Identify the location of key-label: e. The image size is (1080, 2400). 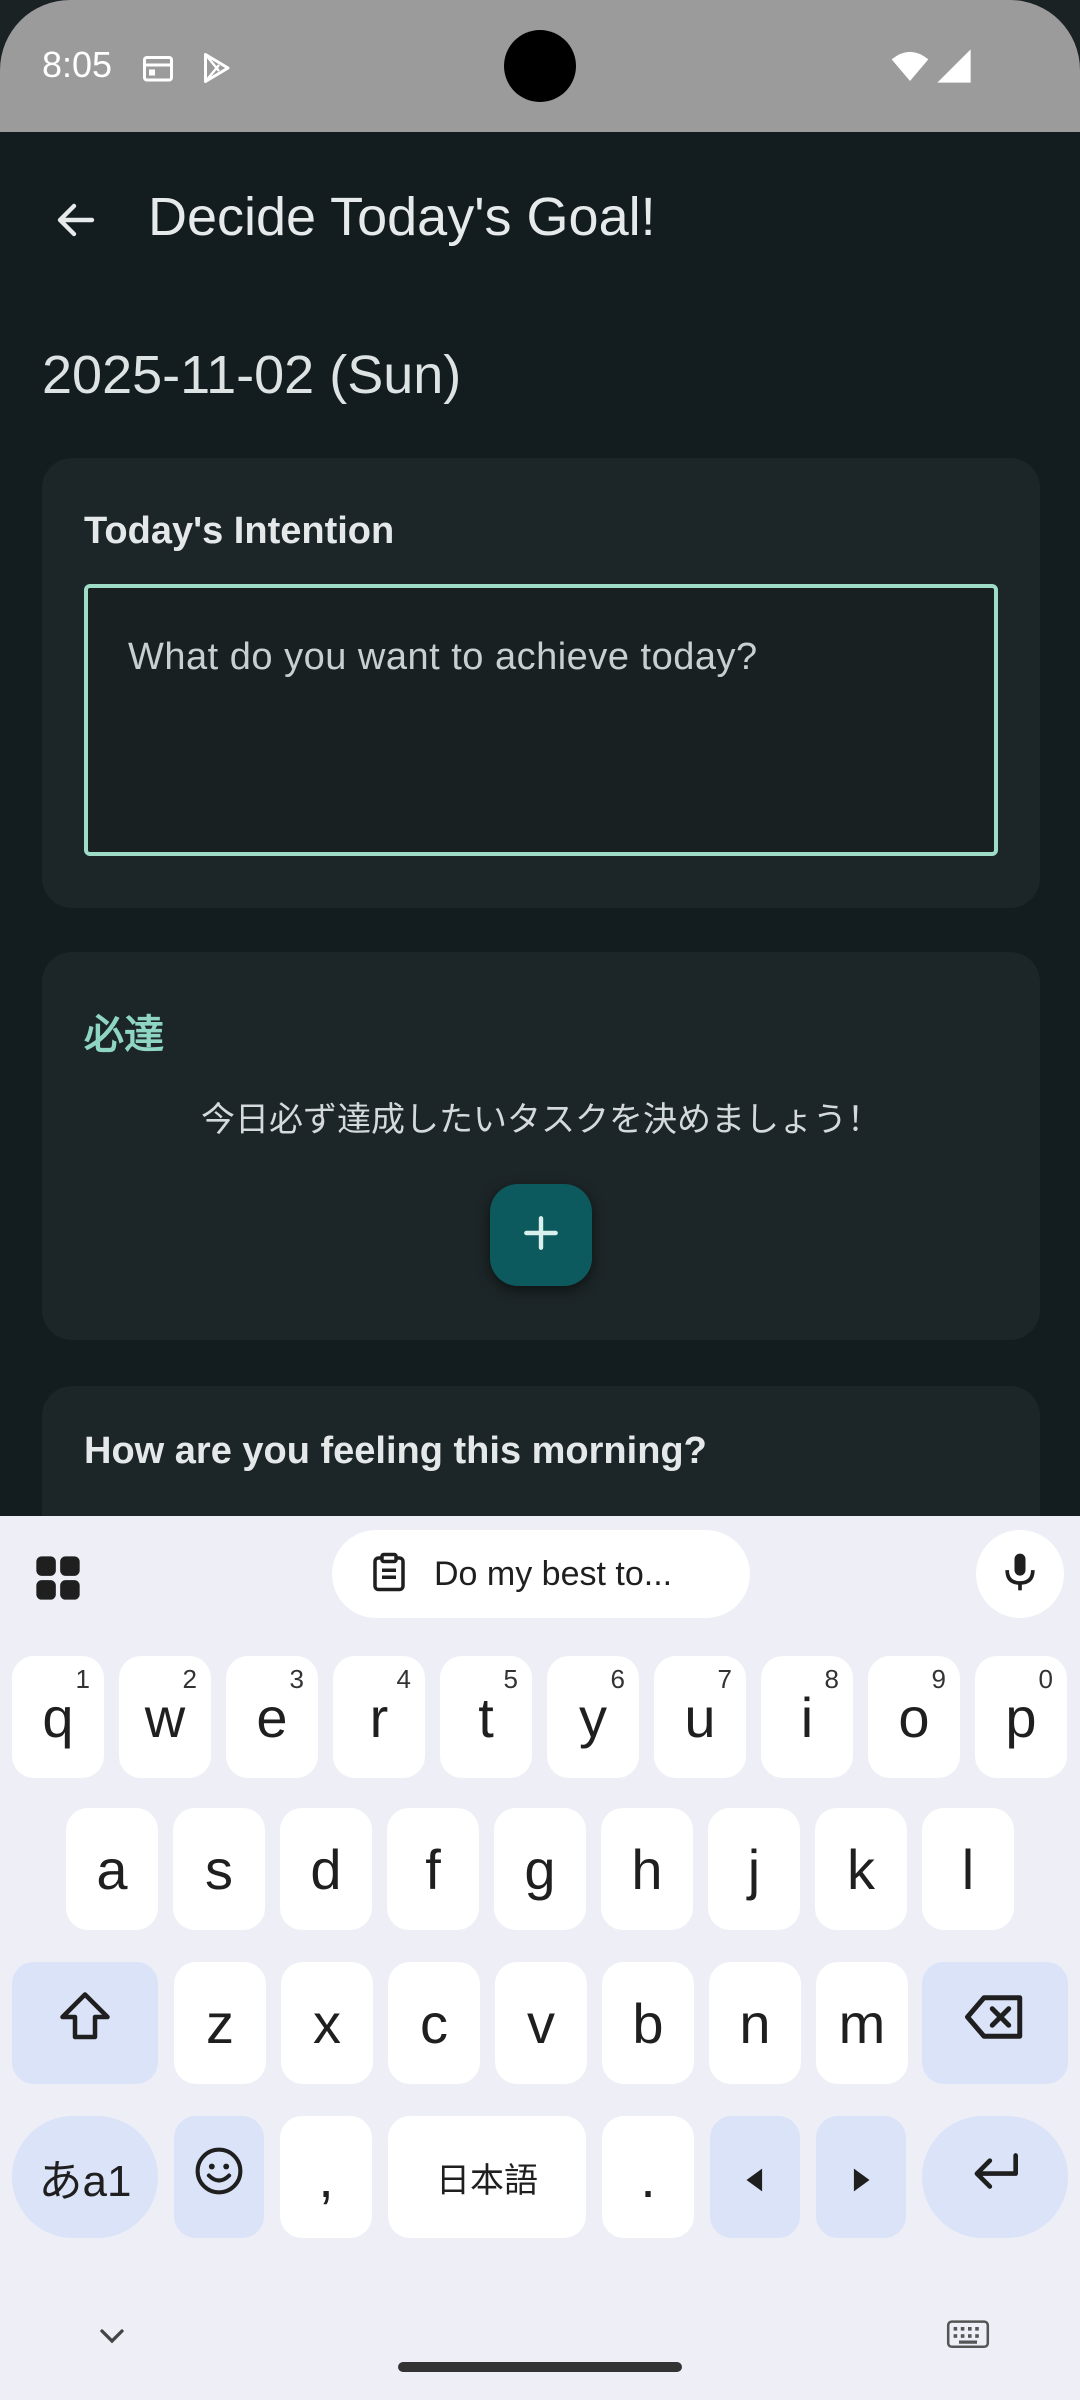
(272, 1717).